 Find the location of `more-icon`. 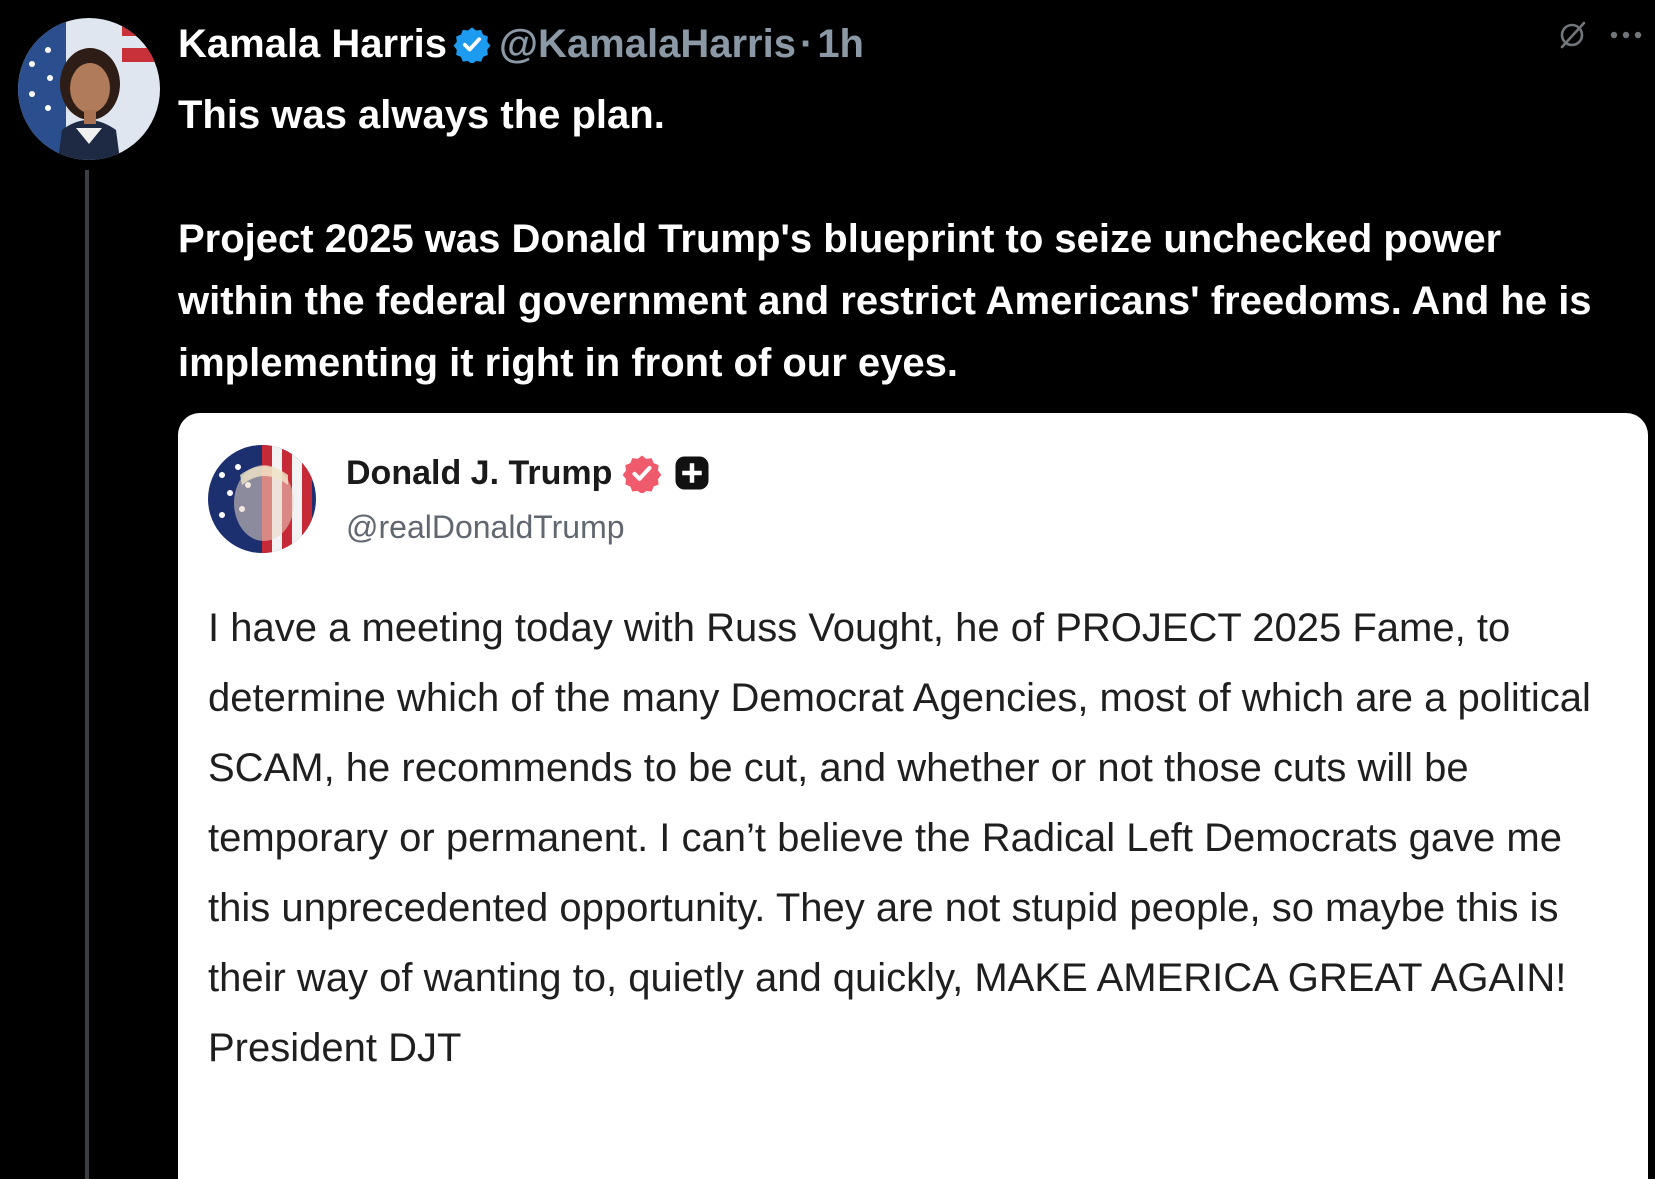

more-icon is located at coordinates (1626, 35).